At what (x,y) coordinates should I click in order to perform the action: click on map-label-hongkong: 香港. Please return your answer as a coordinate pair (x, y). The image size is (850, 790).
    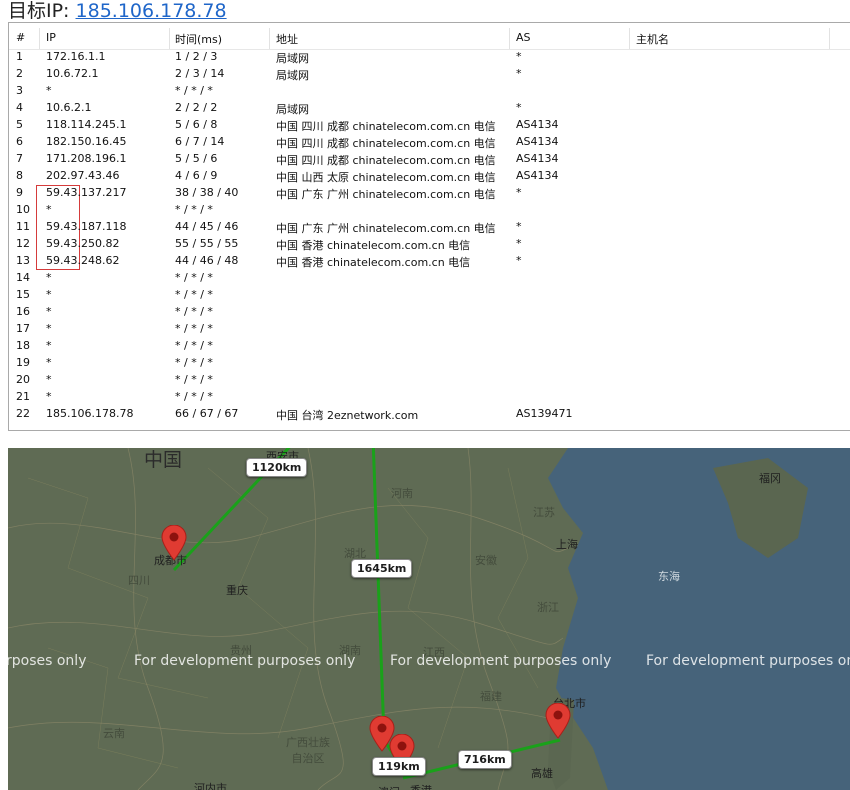
    Looking at the image, I should click on (421, 786).